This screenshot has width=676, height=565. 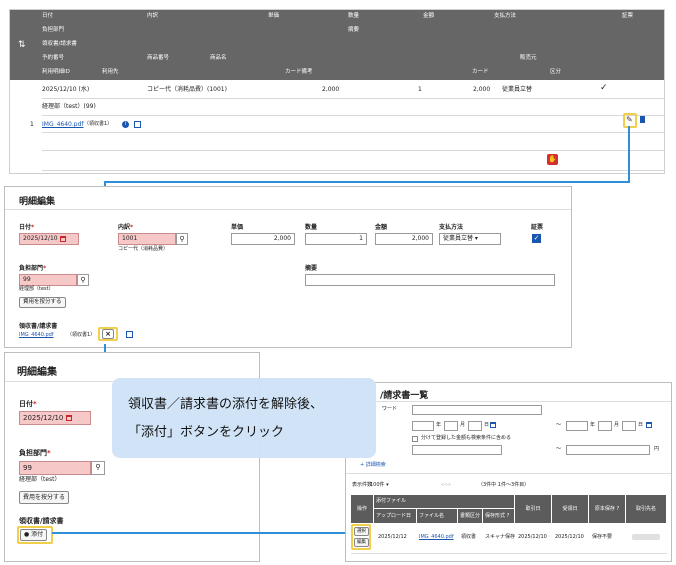 I want to click on receipt-file-note: （領収書1）, so click(x=81, y=335).